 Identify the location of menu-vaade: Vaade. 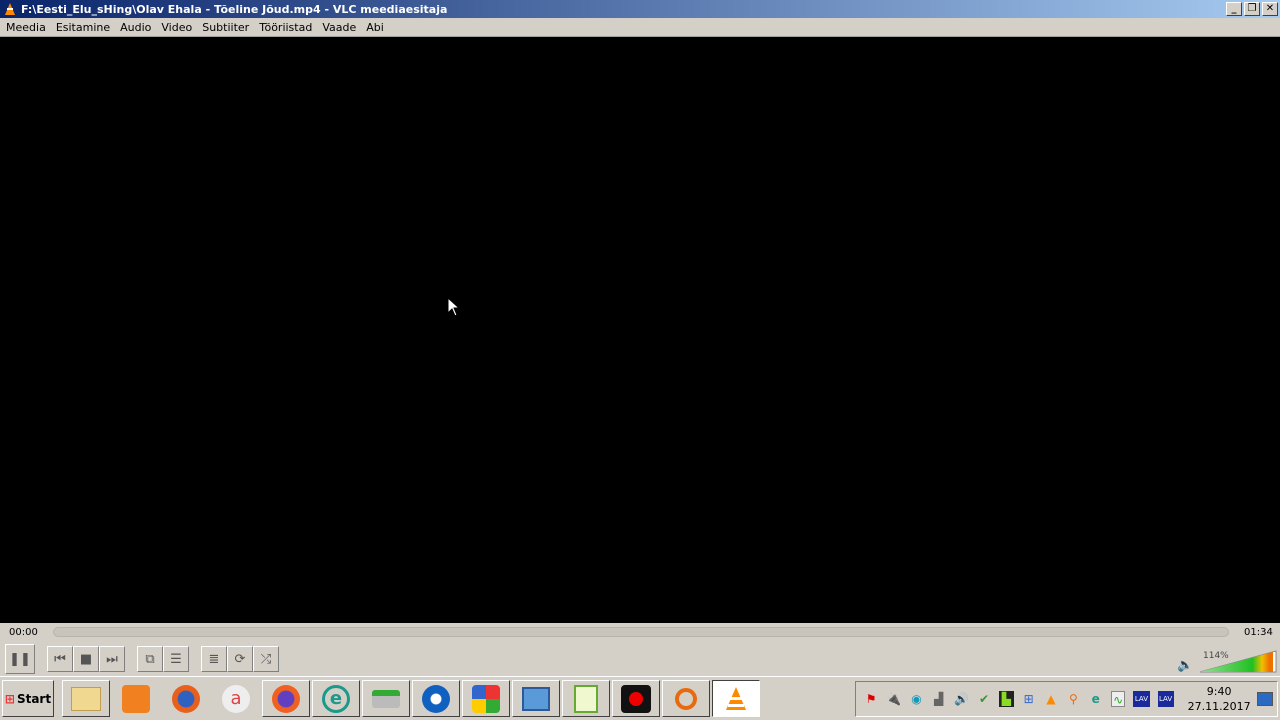
(340, 27).